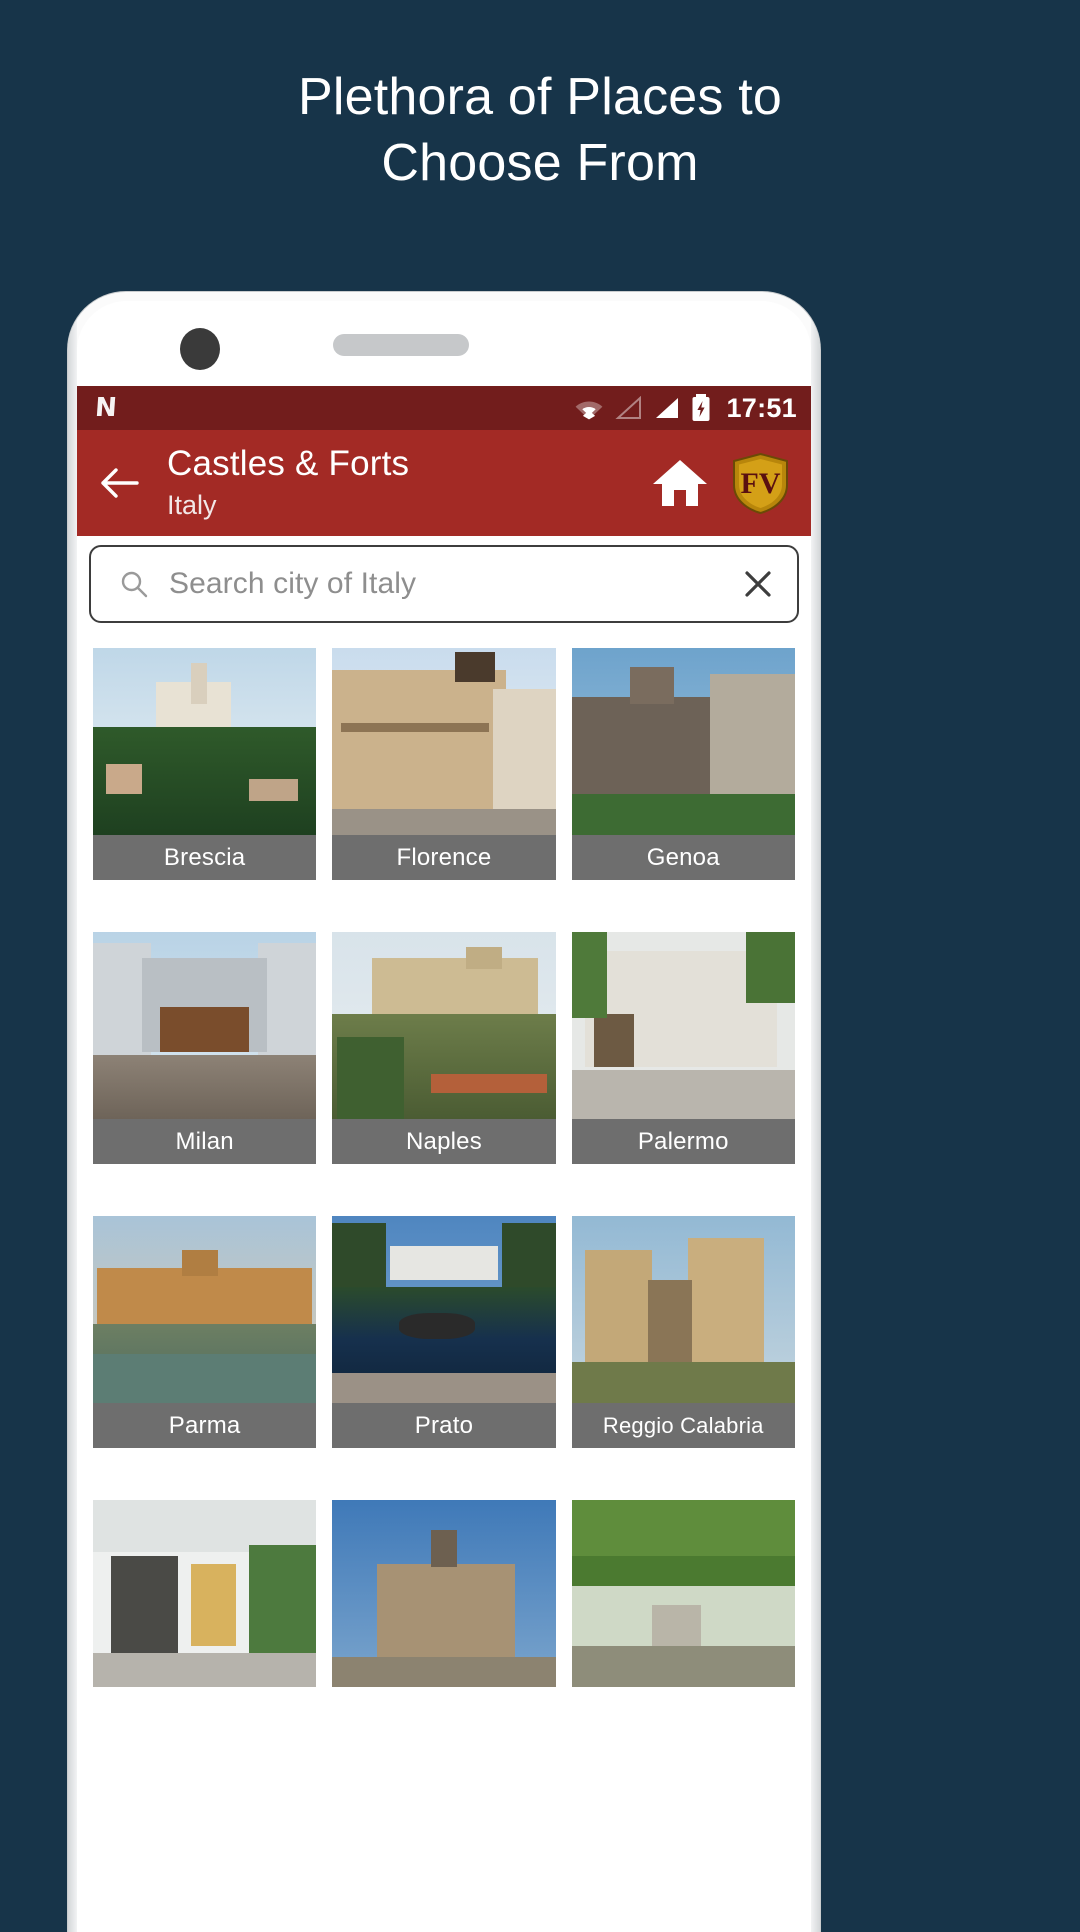 This screenshot has height=1932, width=1080. Describe the element at coordinates (683, 1025) in the screenshot. I see `palermo-street-photo` at that location.